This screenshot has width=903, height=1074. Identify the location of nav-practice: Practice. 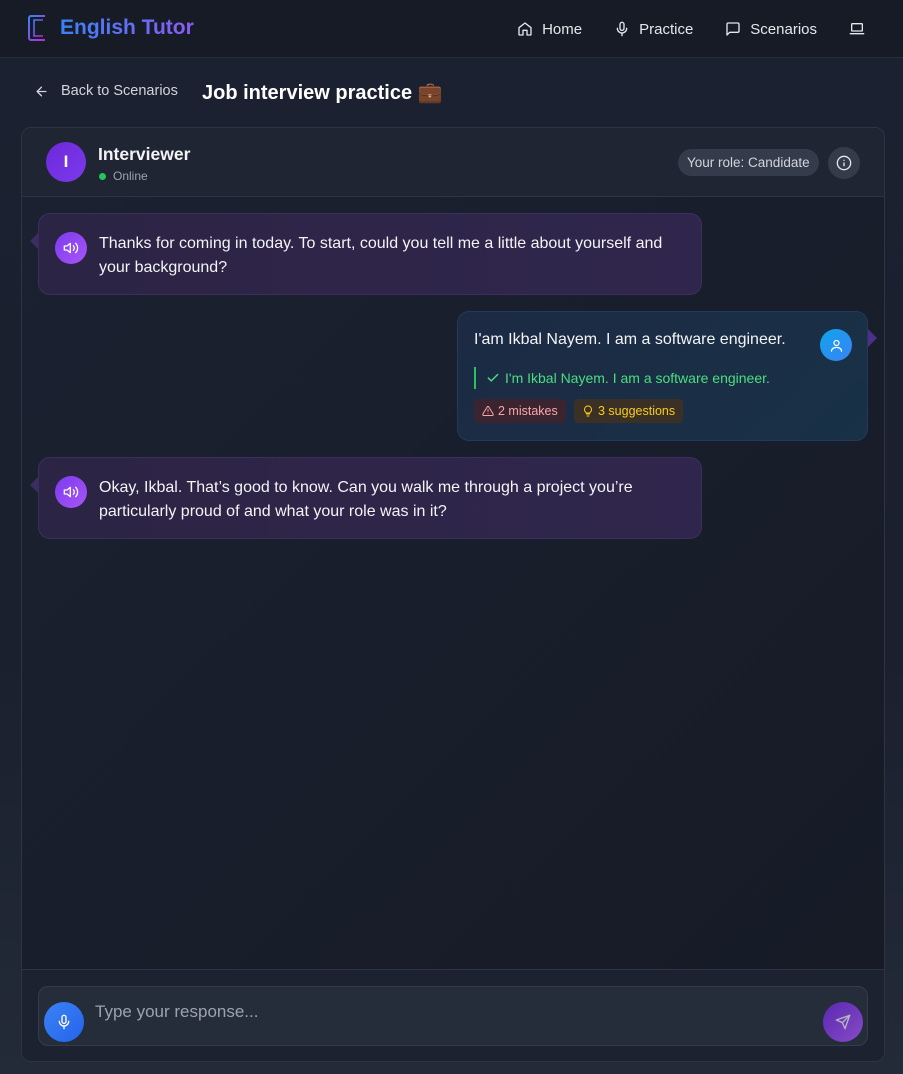
(653, 29).